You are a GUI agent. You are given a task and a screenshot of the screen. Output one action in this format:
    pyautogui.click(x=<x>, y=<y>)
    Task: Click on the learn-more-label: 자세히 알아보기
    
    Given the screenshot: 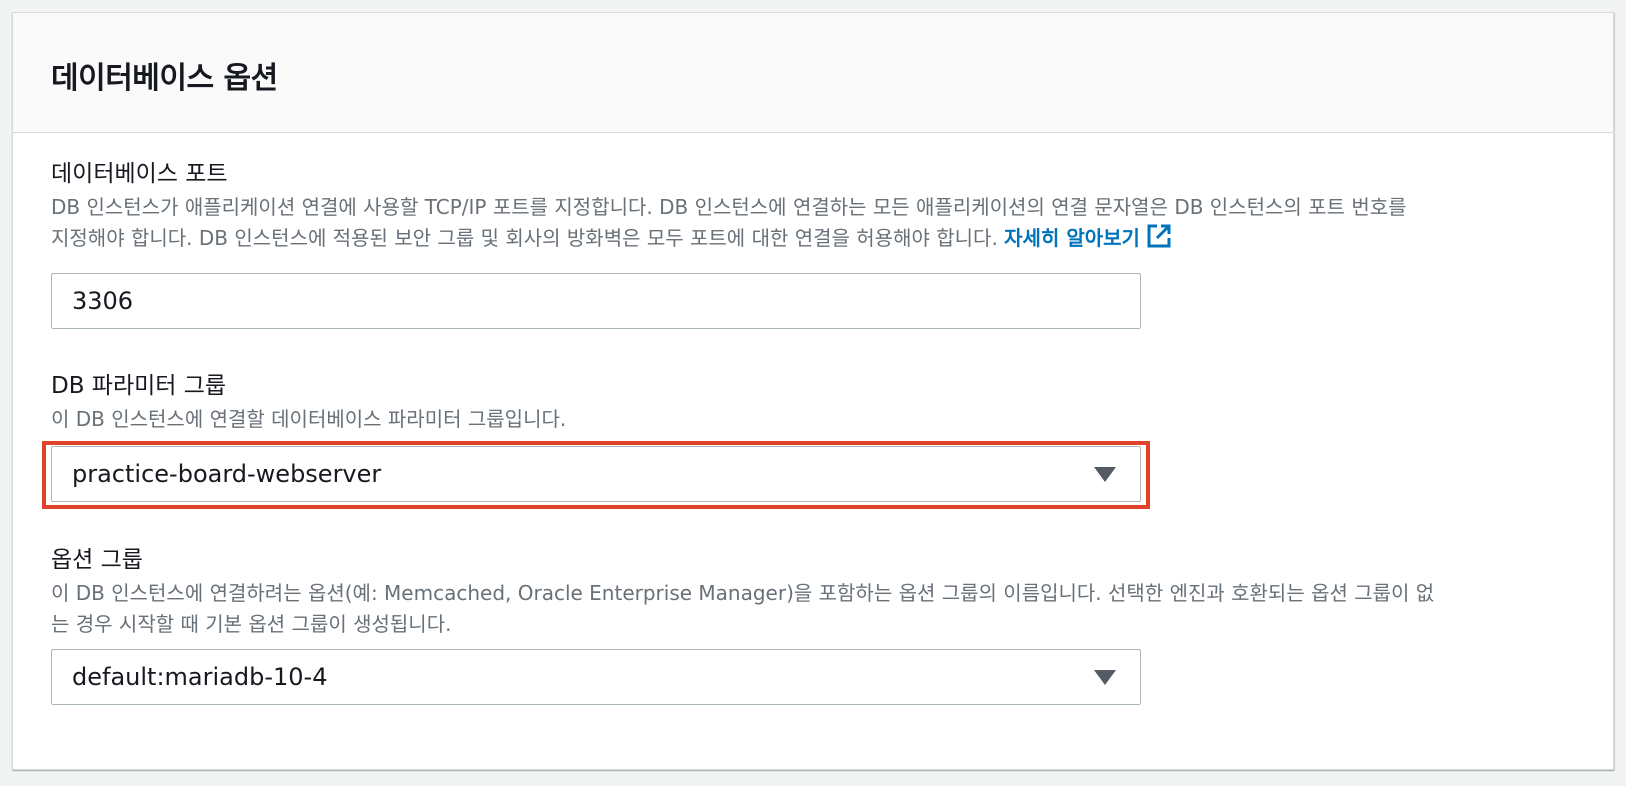 What is the action you would take?
    pyautogui.click(x=1072, y=238)
    